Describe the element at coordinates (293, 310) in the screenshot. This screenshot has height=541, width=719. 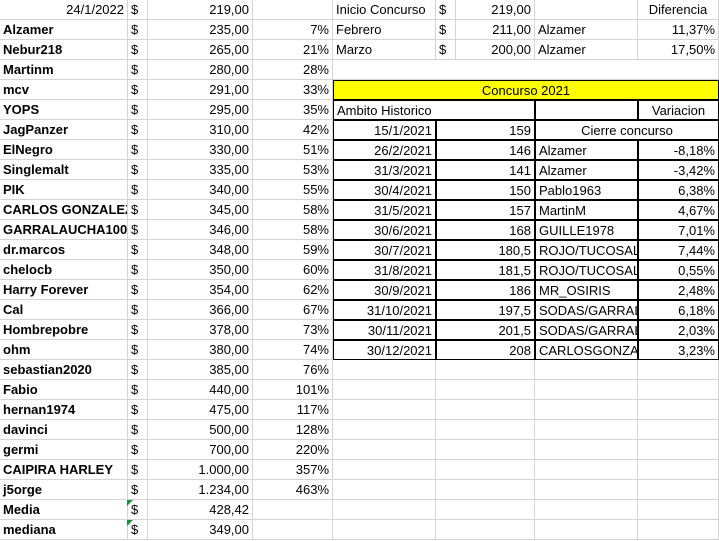
I see `participant-pct-cell: 67%` at that location.